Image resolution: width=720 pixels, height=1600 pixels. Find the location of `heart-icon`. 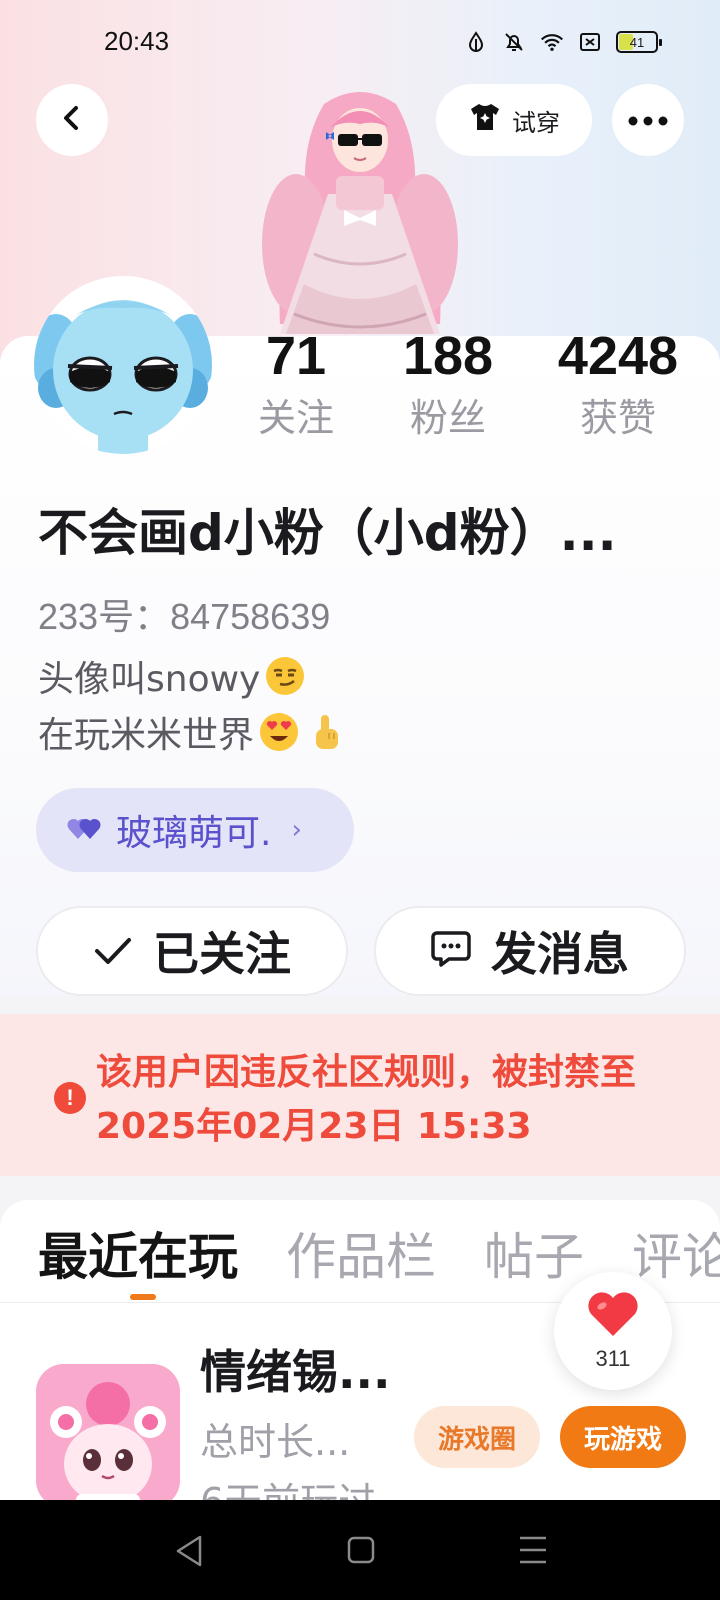

heart-icon is located at coordinates (613, 1316).